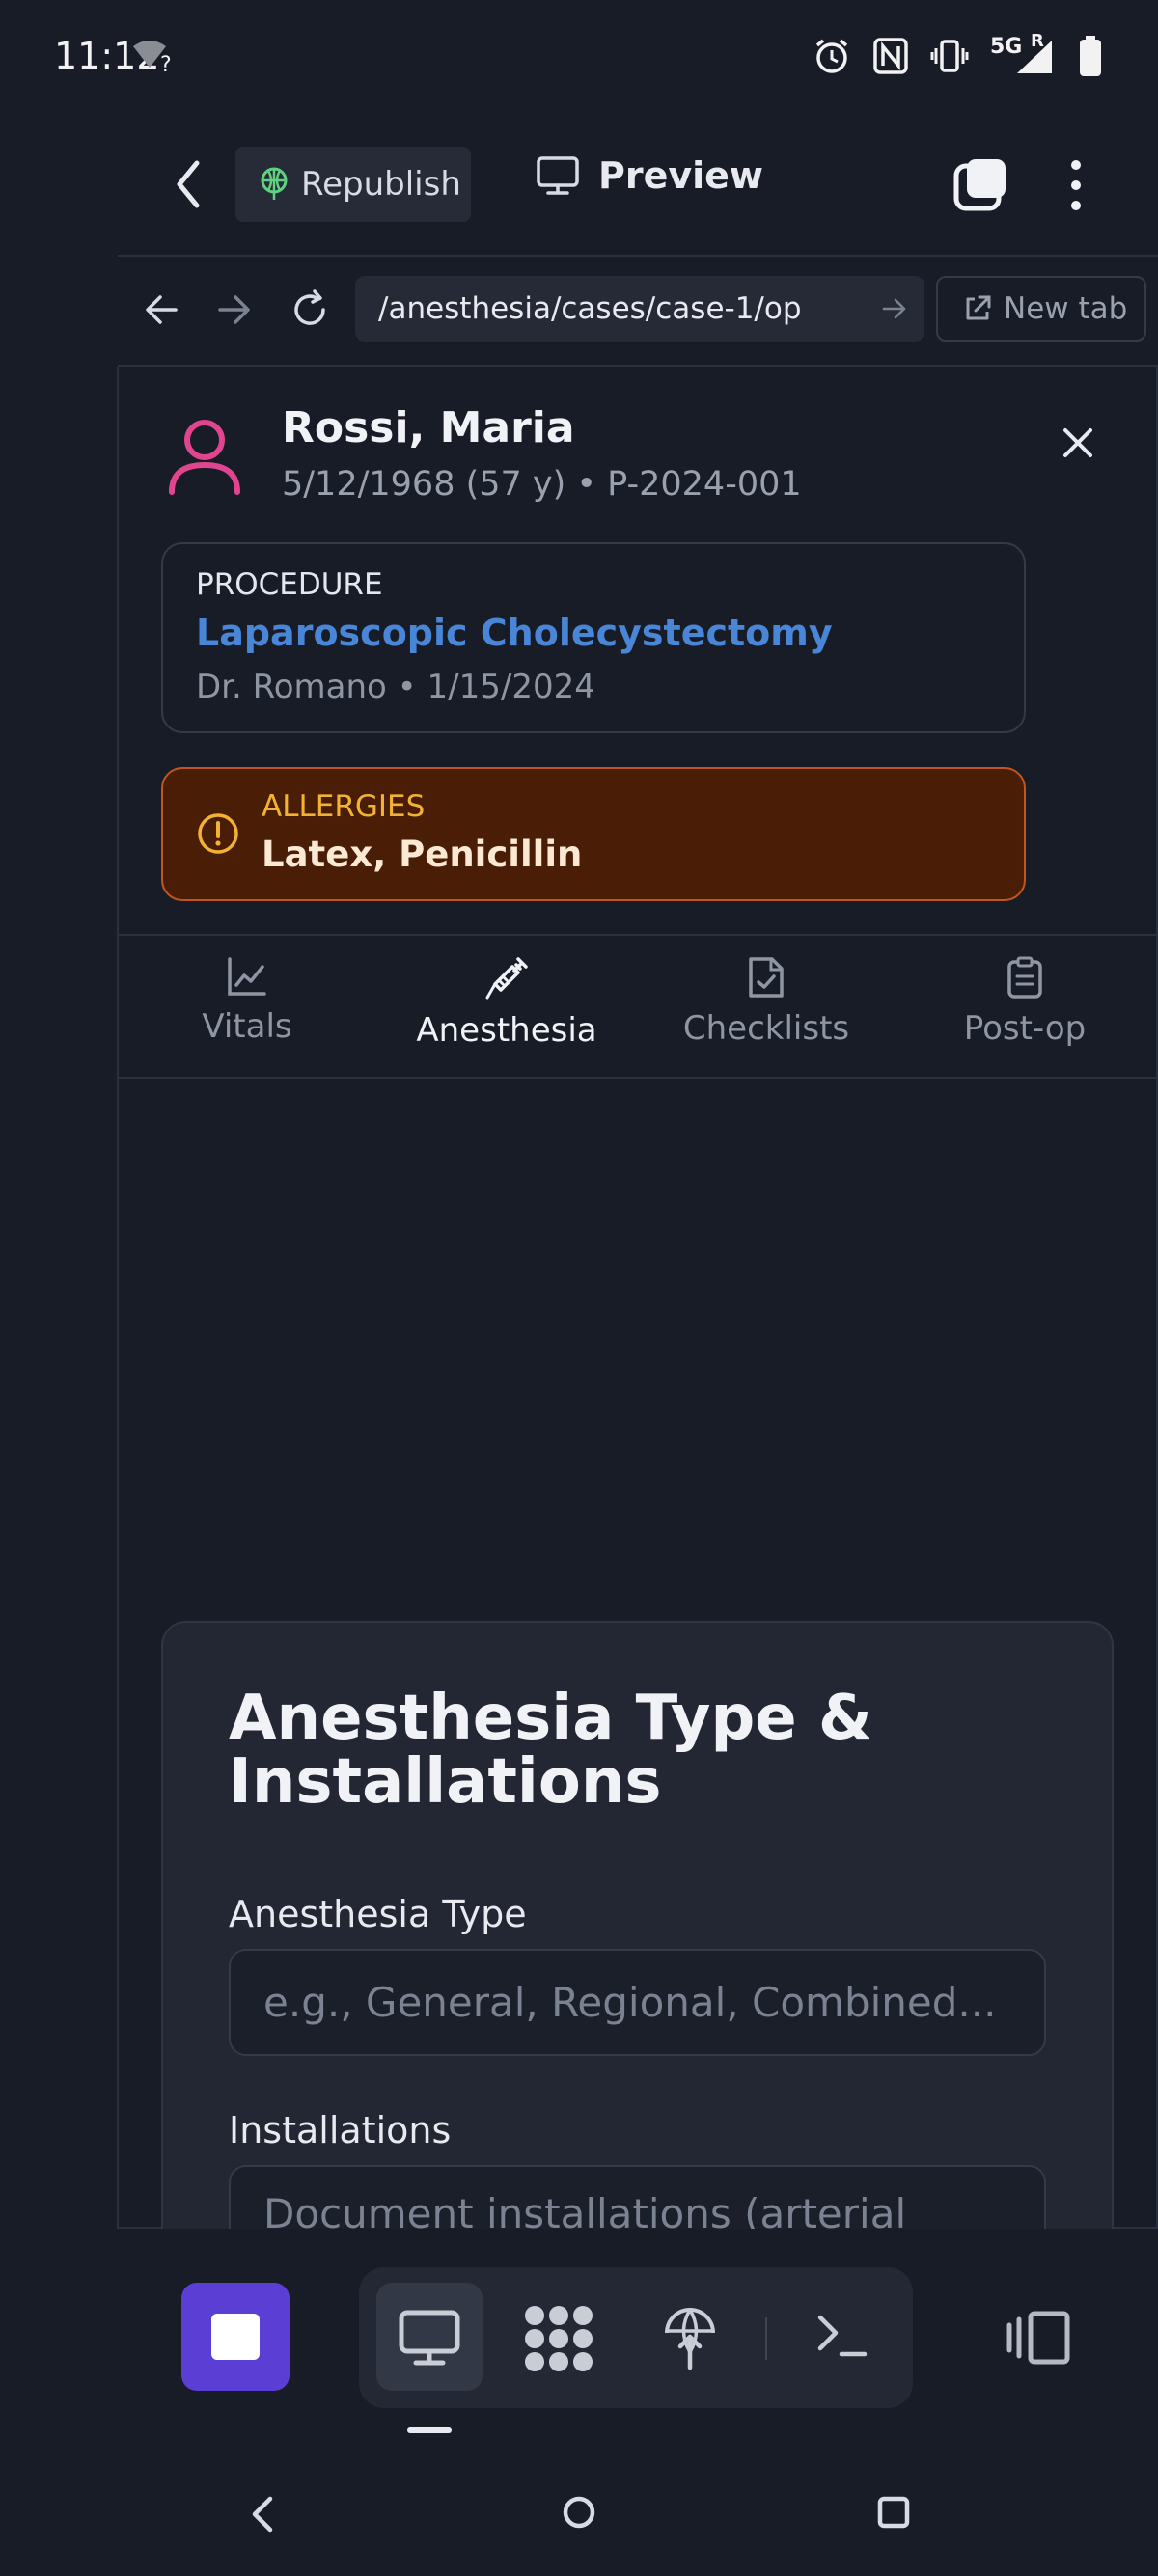 The image size is (1158, 2576). Describe the element at coordinates (218, 834) in the screenshot. I see `alert-circle-icon` at that location.